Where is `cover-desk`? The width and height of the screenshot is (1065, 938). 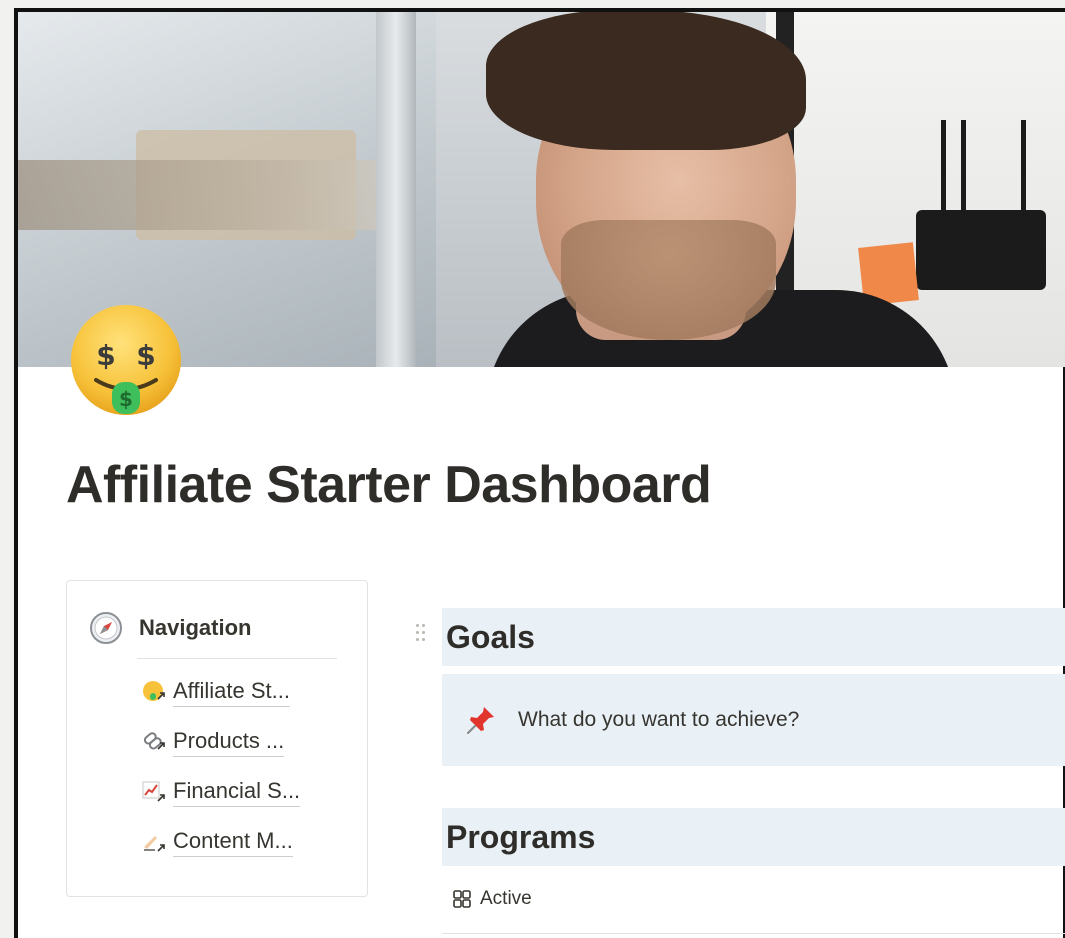
cover-desk is located at coordinates (206, 195).